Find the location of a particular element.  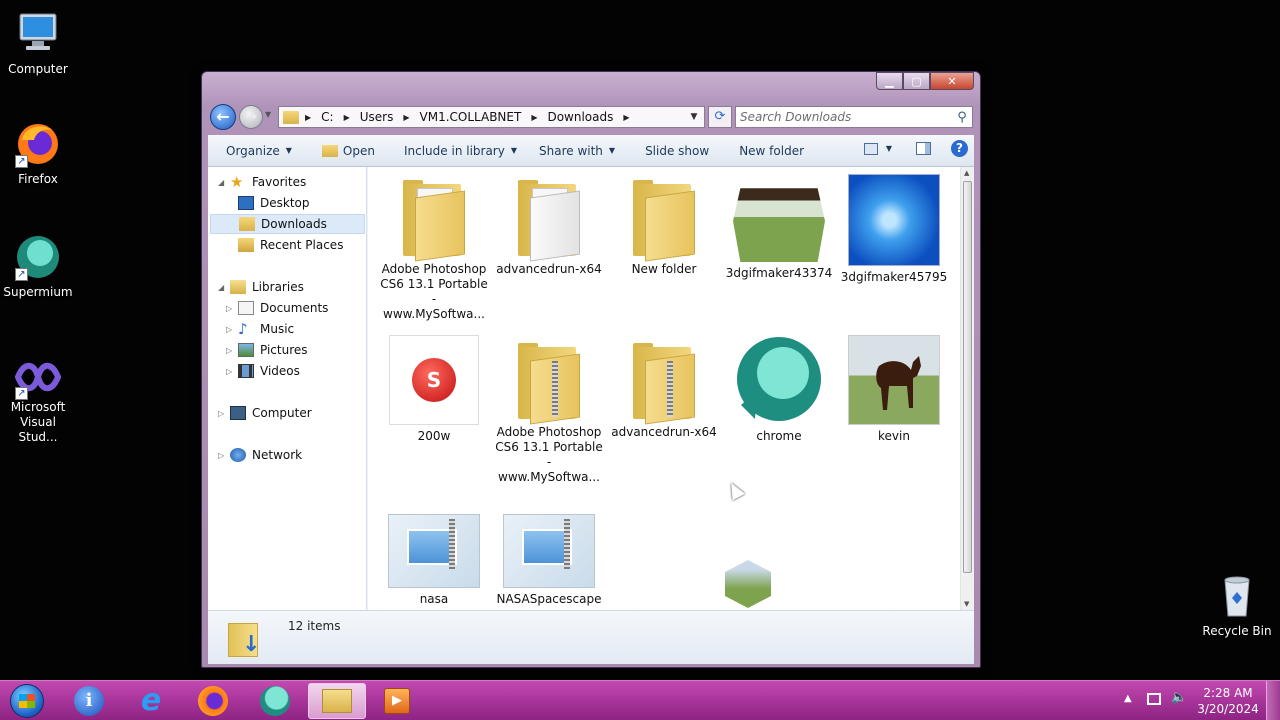

nav-libraries: ◢ Libraries is located at coordinates (261, 287).